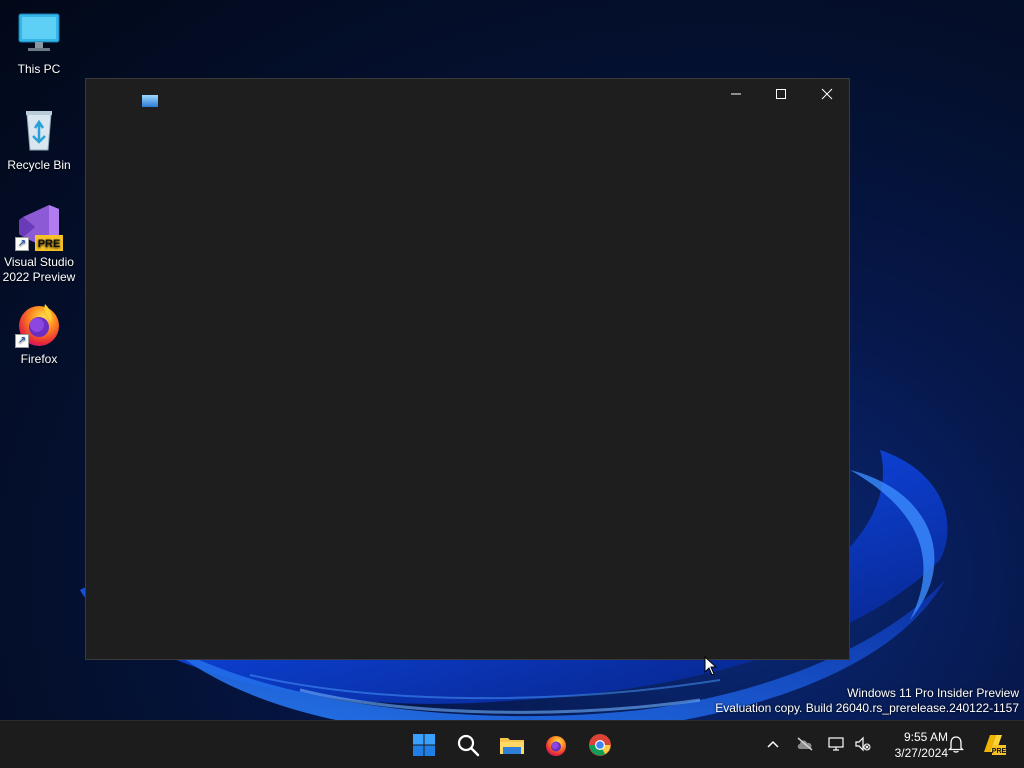 The width and height of the screenshot is (1024, 768). Describe the element at coordinates (39, 34) in the screenshot. I see `this-pc-icon` at that location.